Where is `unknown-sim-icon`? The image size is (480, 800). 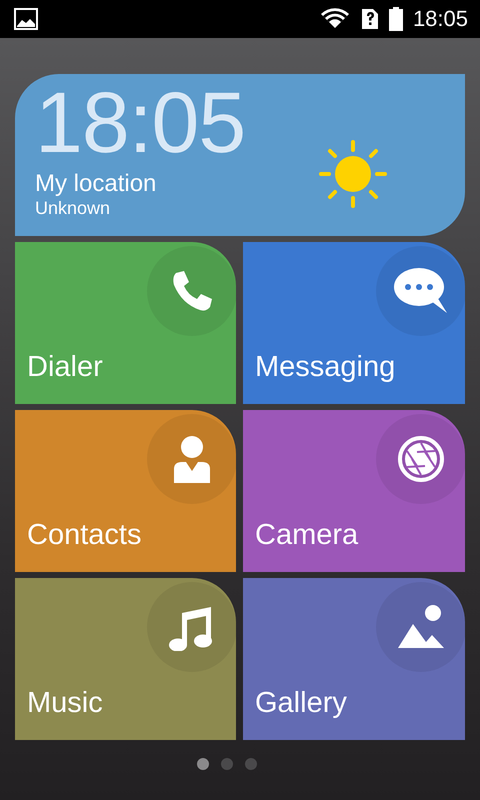
unknown-sim-icon is located at coordinates (369, 19).